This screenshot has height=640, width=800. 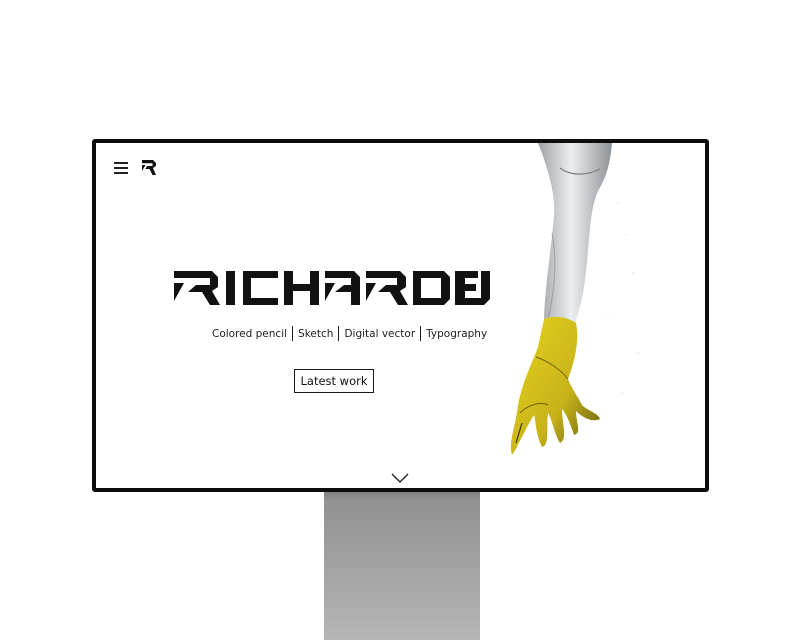 What do you see at coordinates (456, 334) in the screenshot?
I see `category-typography: Typography` at bounding box center [456, 334].